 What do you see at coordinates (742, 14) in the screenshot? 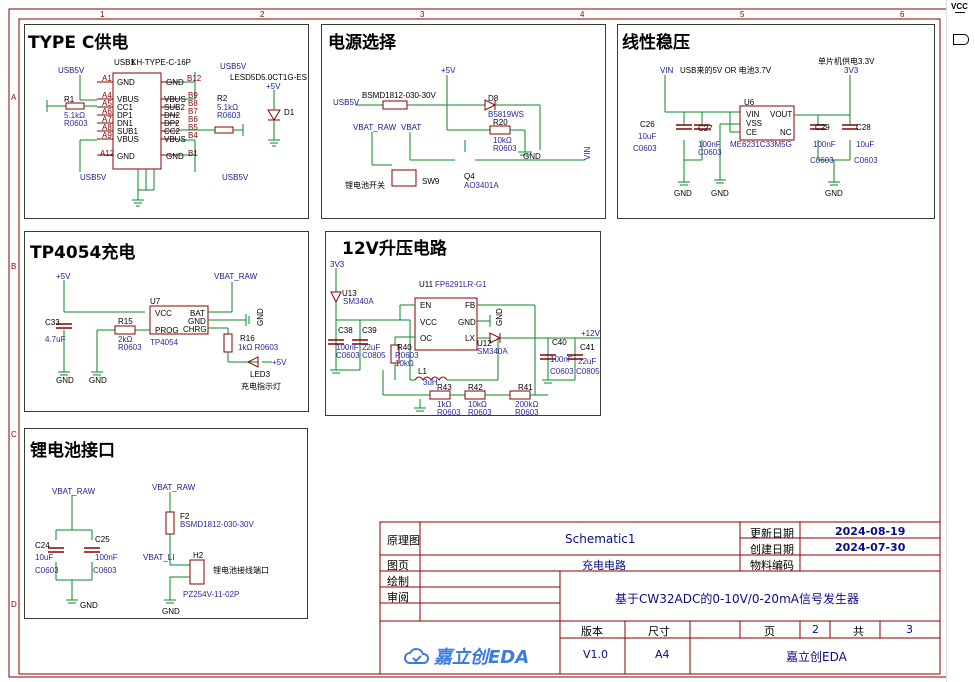
I see `frame-col-marker: 5` at bounding box center [742, 14].